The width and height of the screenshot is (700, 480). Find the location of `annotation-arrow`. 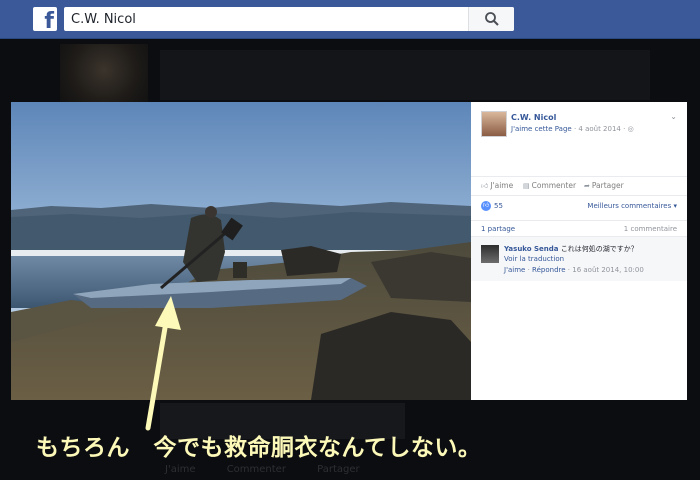

annotation-arrow is located at coordinates (163, 363).